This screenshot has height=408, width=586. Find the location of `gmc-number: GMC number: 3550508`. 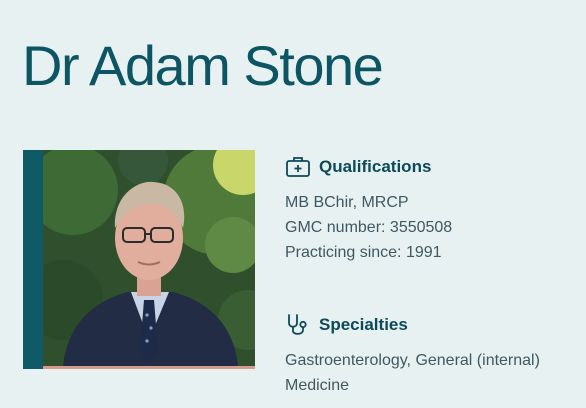

gmc-number: GMC number: 3550508 is located at coordinates (369, 227).